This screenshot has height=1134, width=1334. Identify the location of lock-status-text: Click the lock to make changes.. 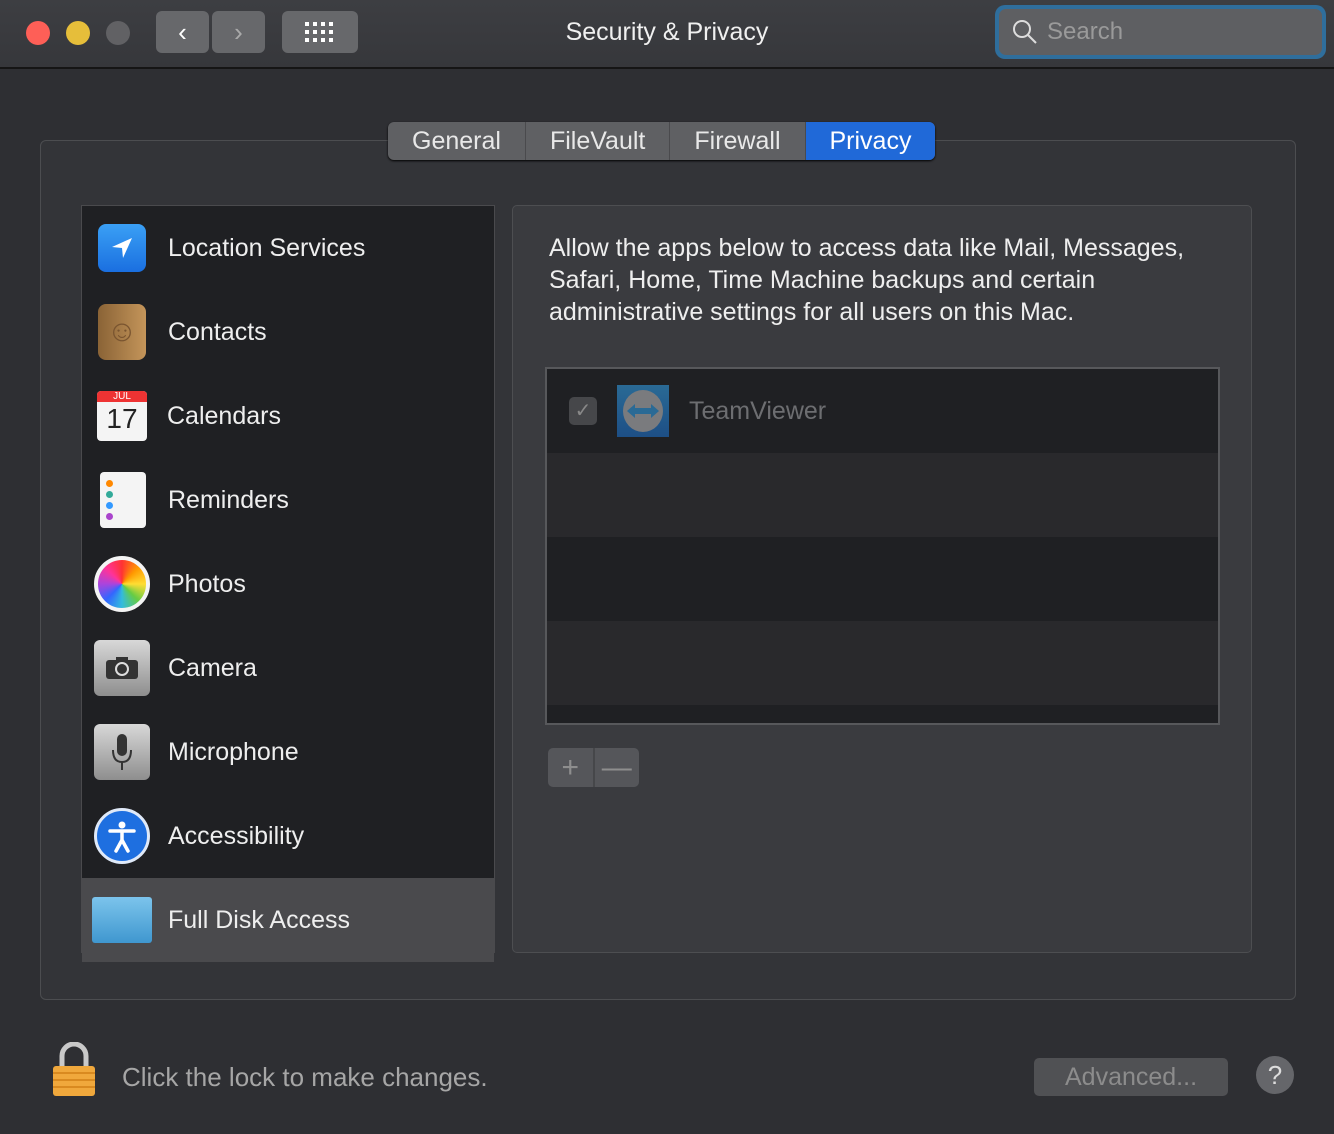
(305, 1077).